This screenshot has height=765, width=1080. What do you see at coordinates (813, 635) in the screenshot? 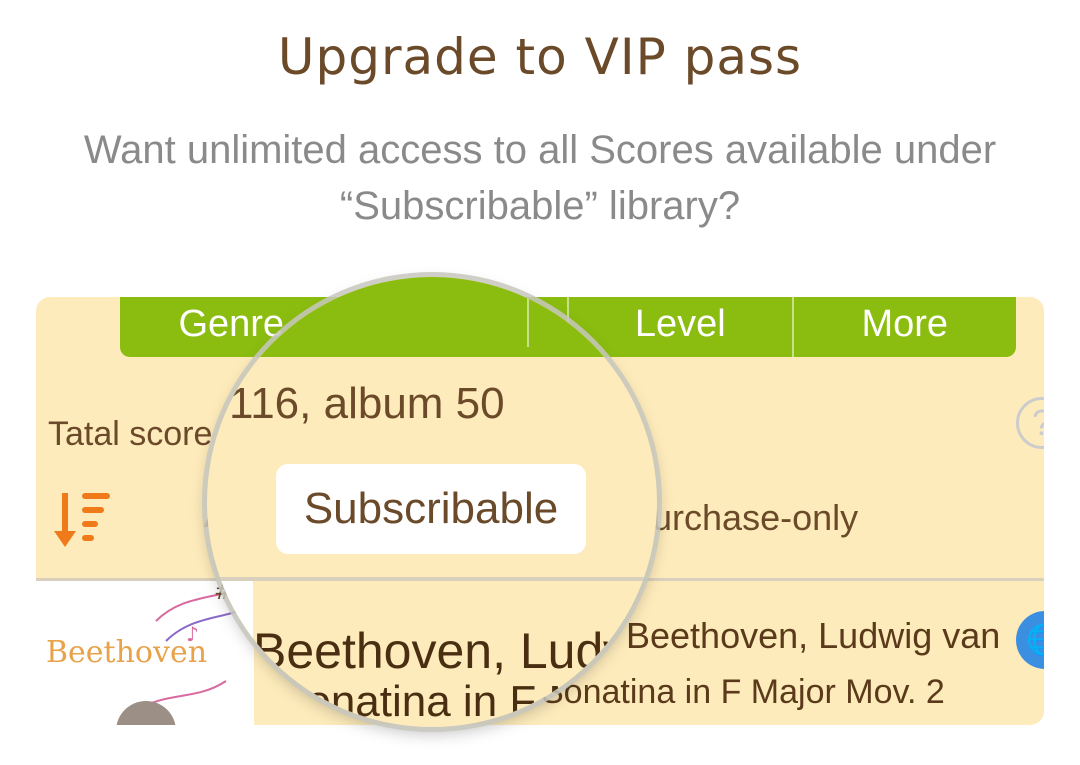
I see `composer-name: Beethoven, Ludwig van` at bounding box center [813, 635].